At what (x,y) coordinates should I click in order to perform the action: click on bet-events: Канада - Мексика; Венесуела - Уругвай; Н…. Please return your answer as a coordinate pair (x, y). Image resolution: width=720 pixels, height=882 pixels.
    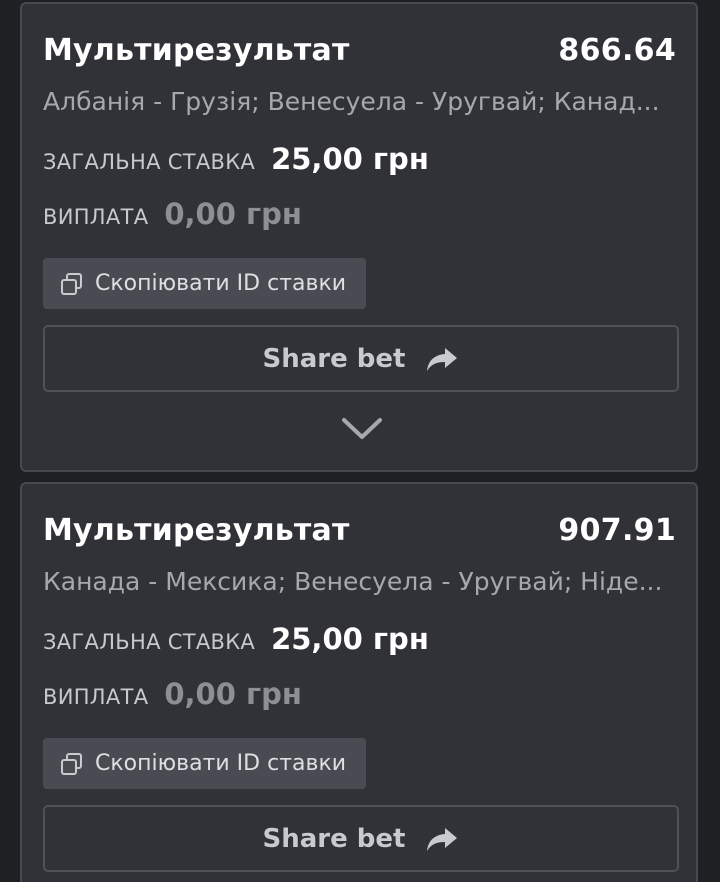
    Looking at the image, I should click on (353, 581).